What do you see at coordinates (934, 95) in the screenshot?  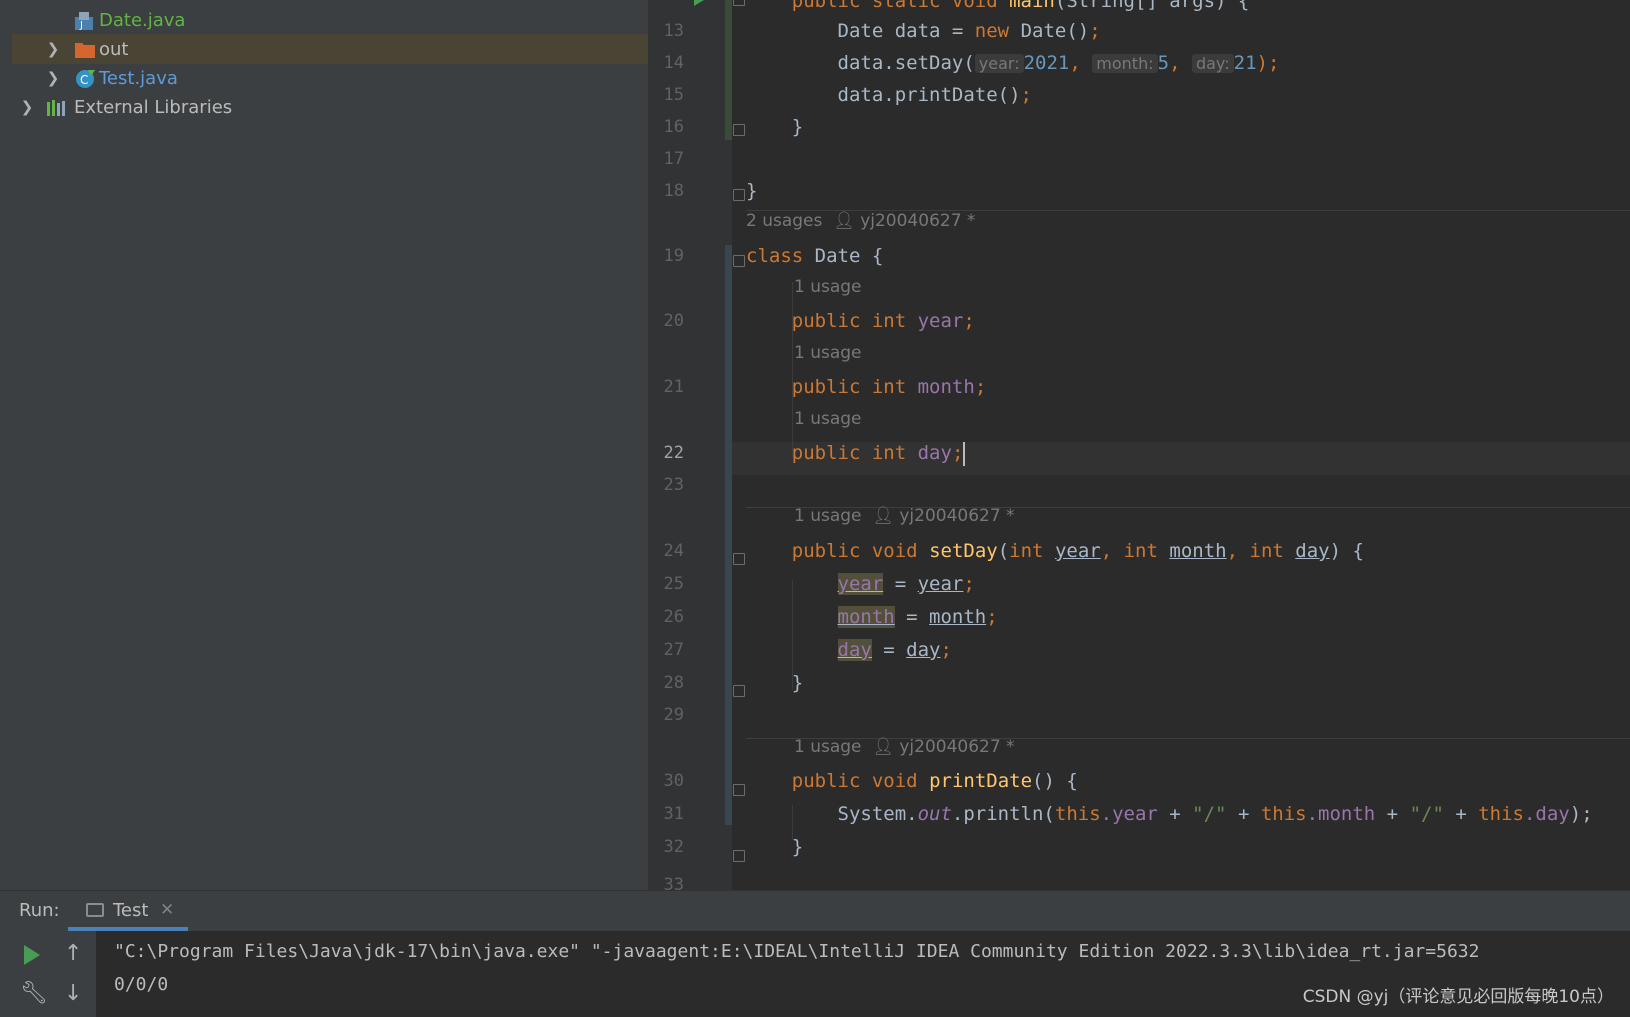 I see `code-line-15: data.printDate();` at bounding box center [934, 95].